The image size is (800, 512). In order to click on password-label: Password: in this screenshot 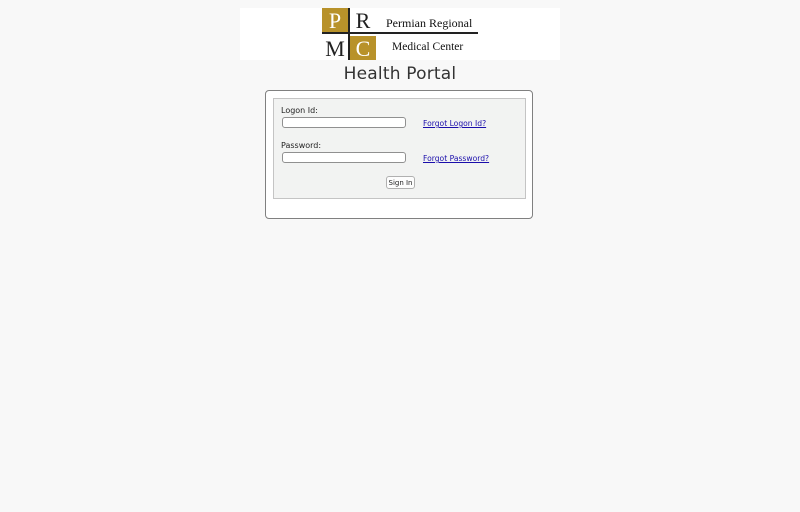, I will do `click(301, 145)`.